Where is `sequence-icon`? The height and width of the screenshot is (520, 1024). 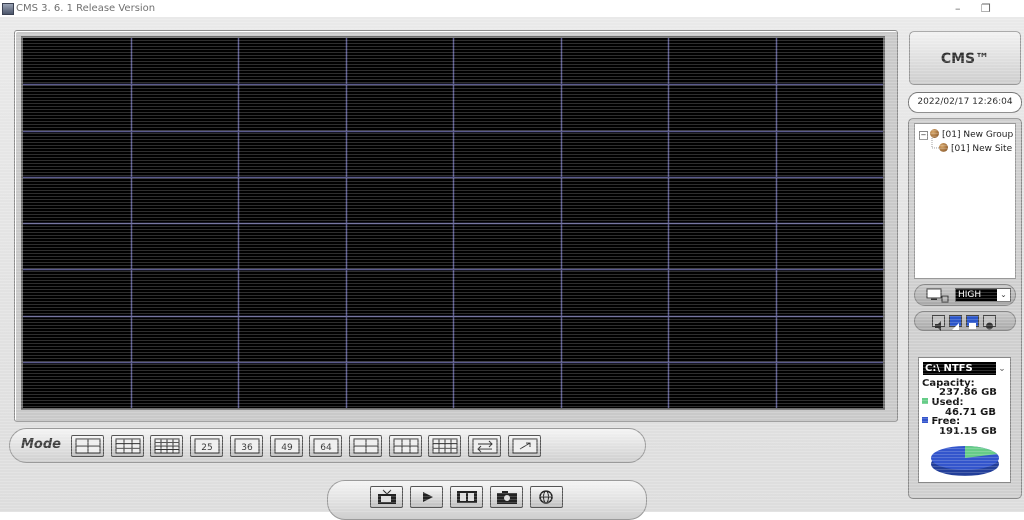 sequence-icon is located at coordinates (485, 446).